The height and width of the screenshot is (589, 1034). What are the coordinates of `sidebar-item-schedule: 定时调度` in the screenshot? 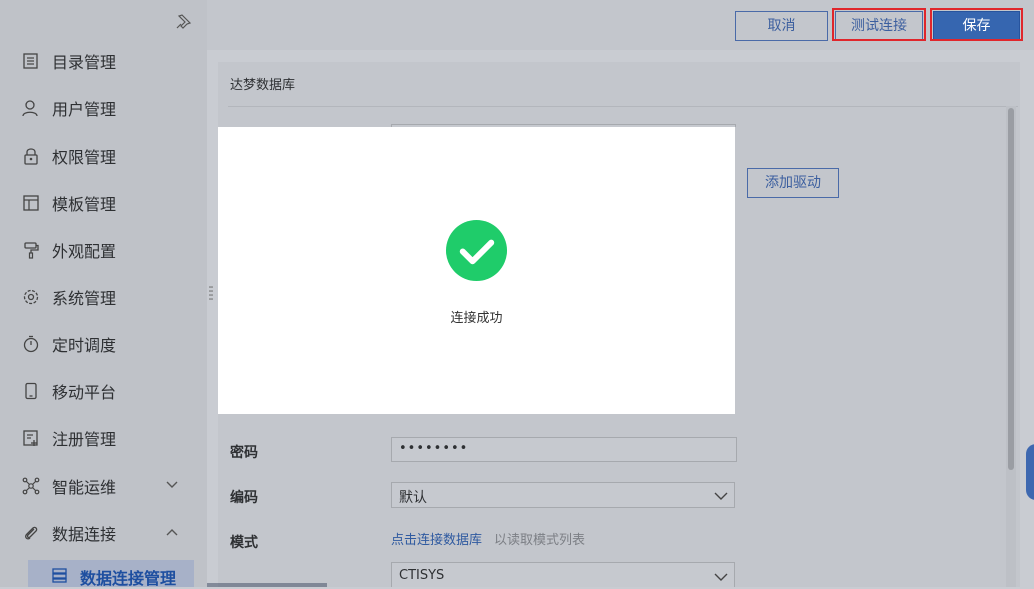 It's located at (103, 343).